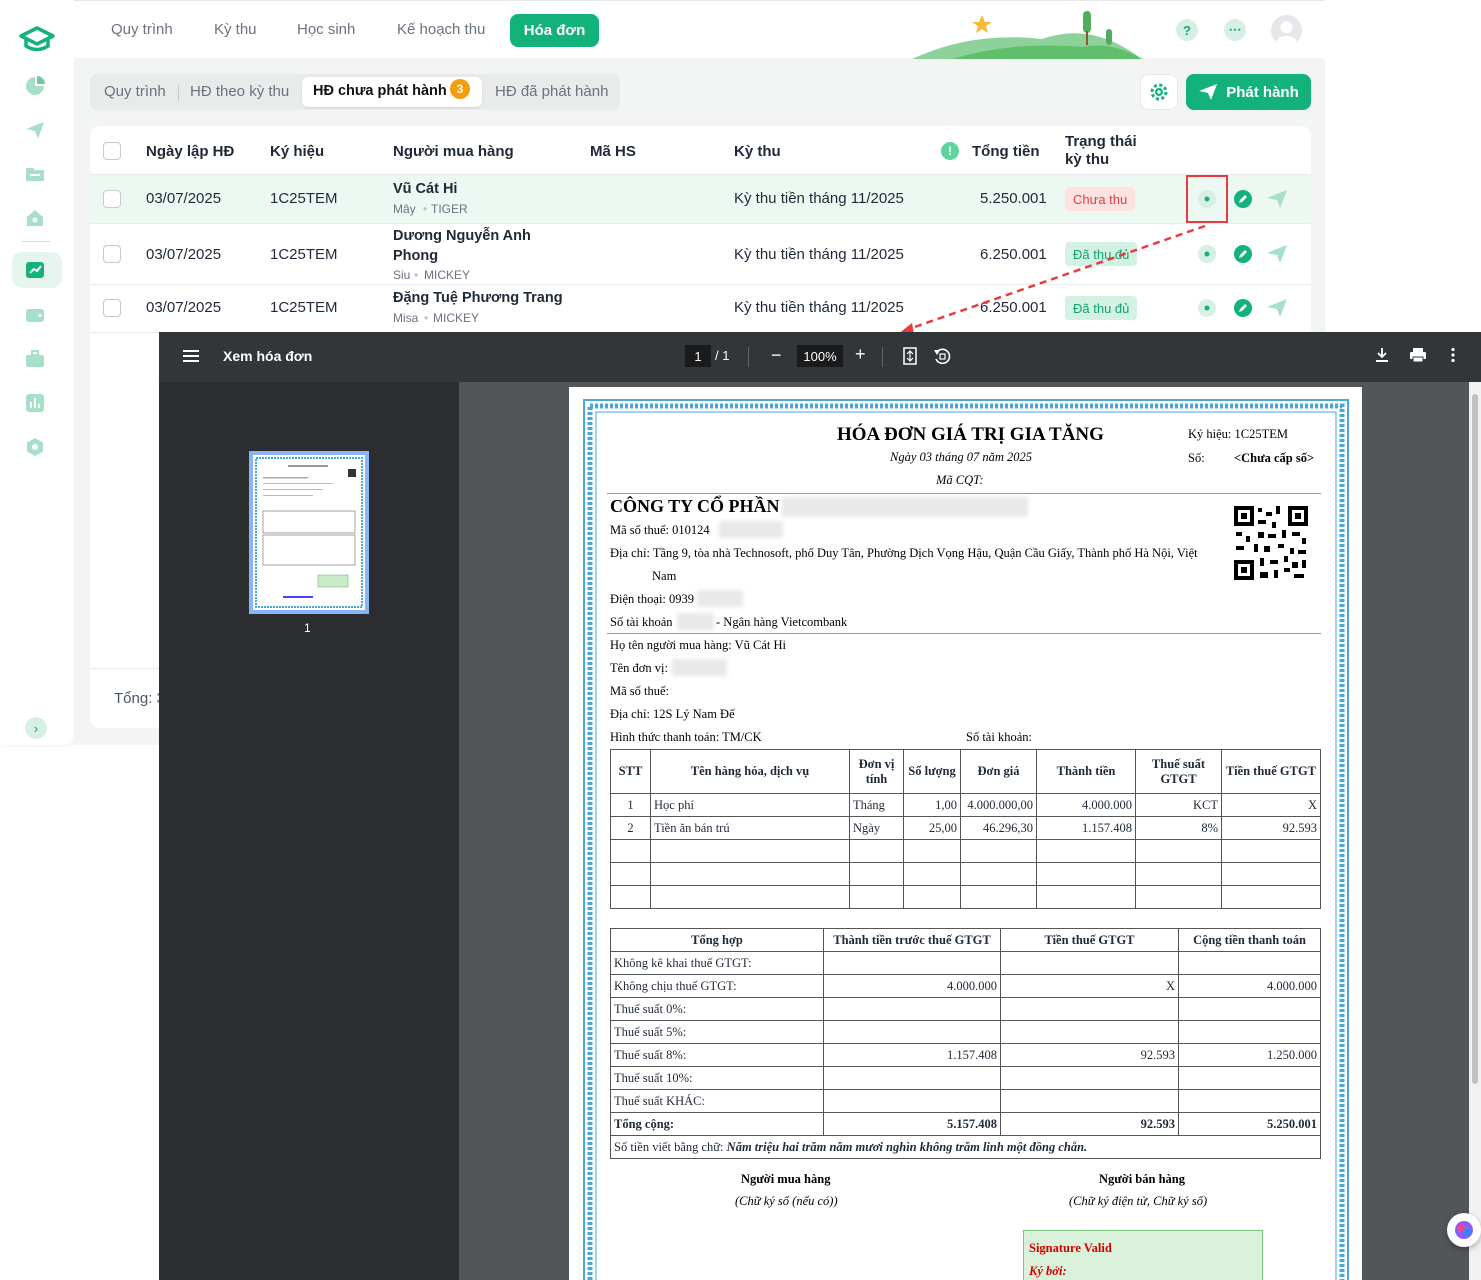  What do you see at coordinates (961, 457) in the screenshot?
I see `invoice-date: Ngày 03 tháng 07 năm 2025` at bounding box center [961, 457].